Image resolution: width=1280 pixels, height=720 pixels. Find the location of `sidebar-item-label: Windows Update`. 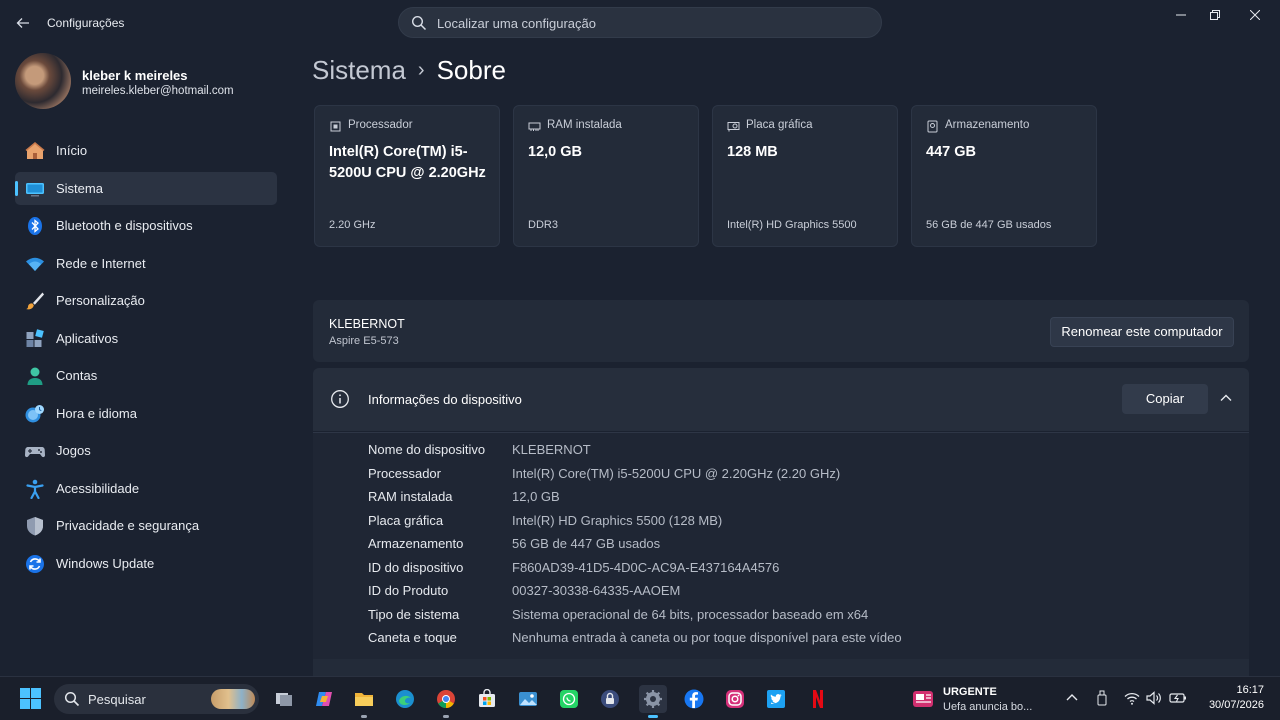

sidebar-item-label: Windows Update is located at coordinates (105, 563).